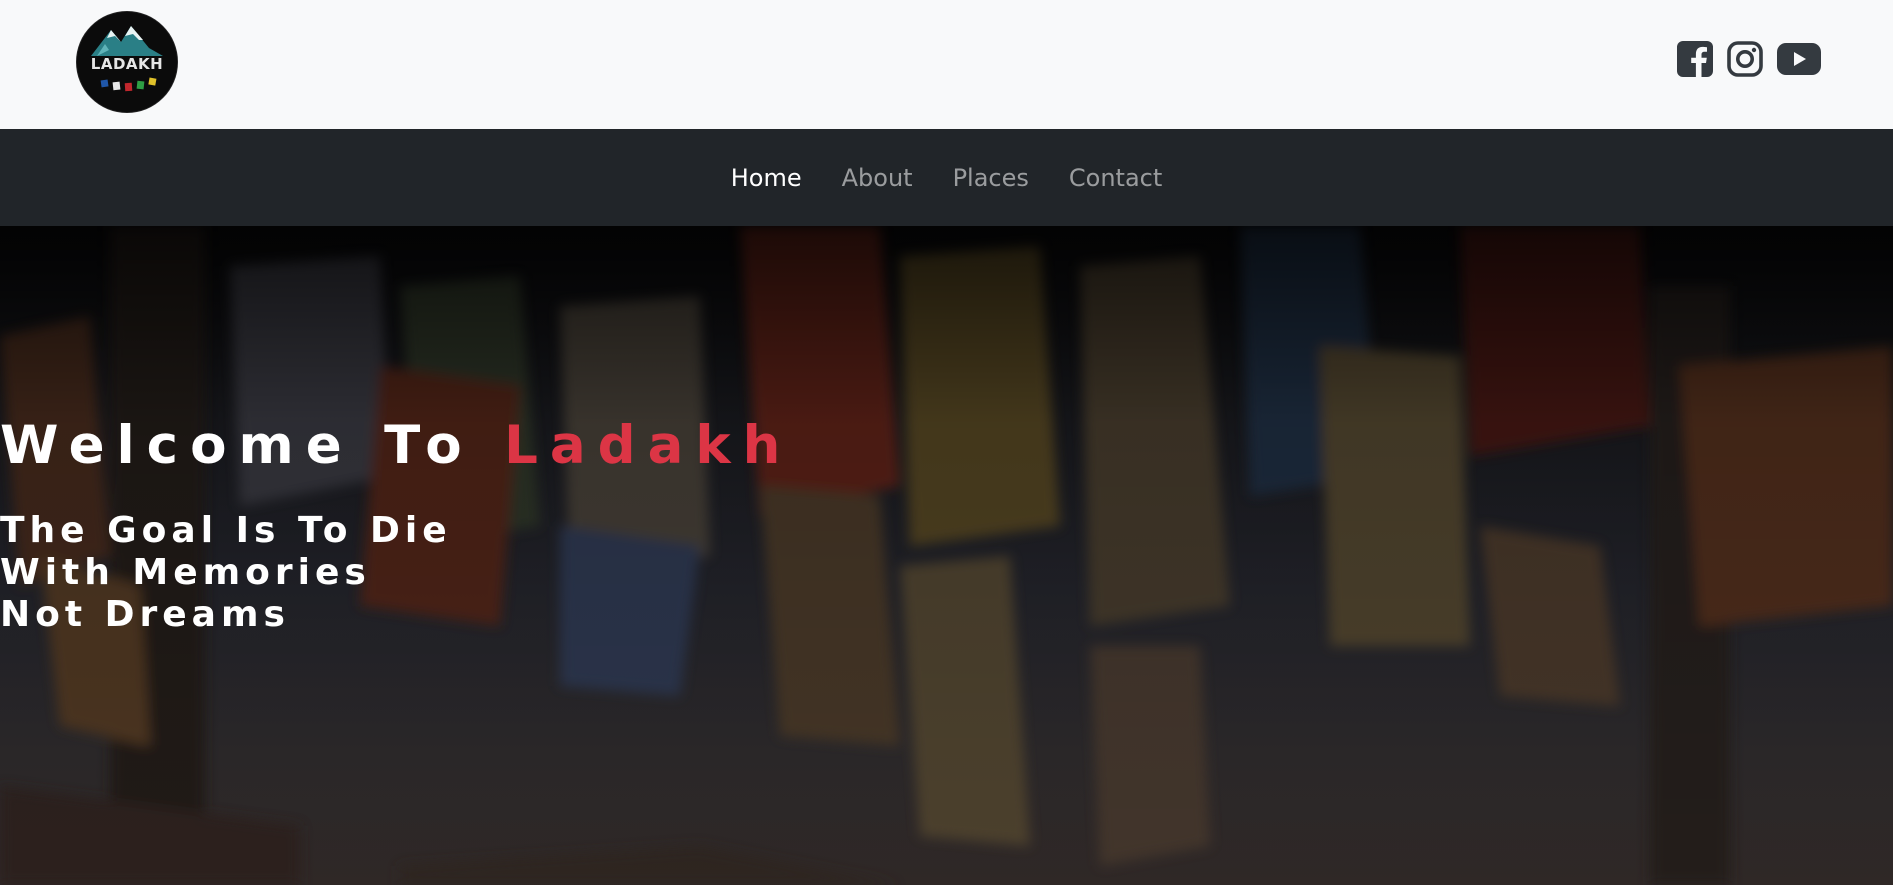 This screenshot has height=885, width=1893. What do you see at coordinates (226, 530) in the screenshot?
I see `hero-subtitle-line: The Goal Is To Die` at bounding box center [226, 530].